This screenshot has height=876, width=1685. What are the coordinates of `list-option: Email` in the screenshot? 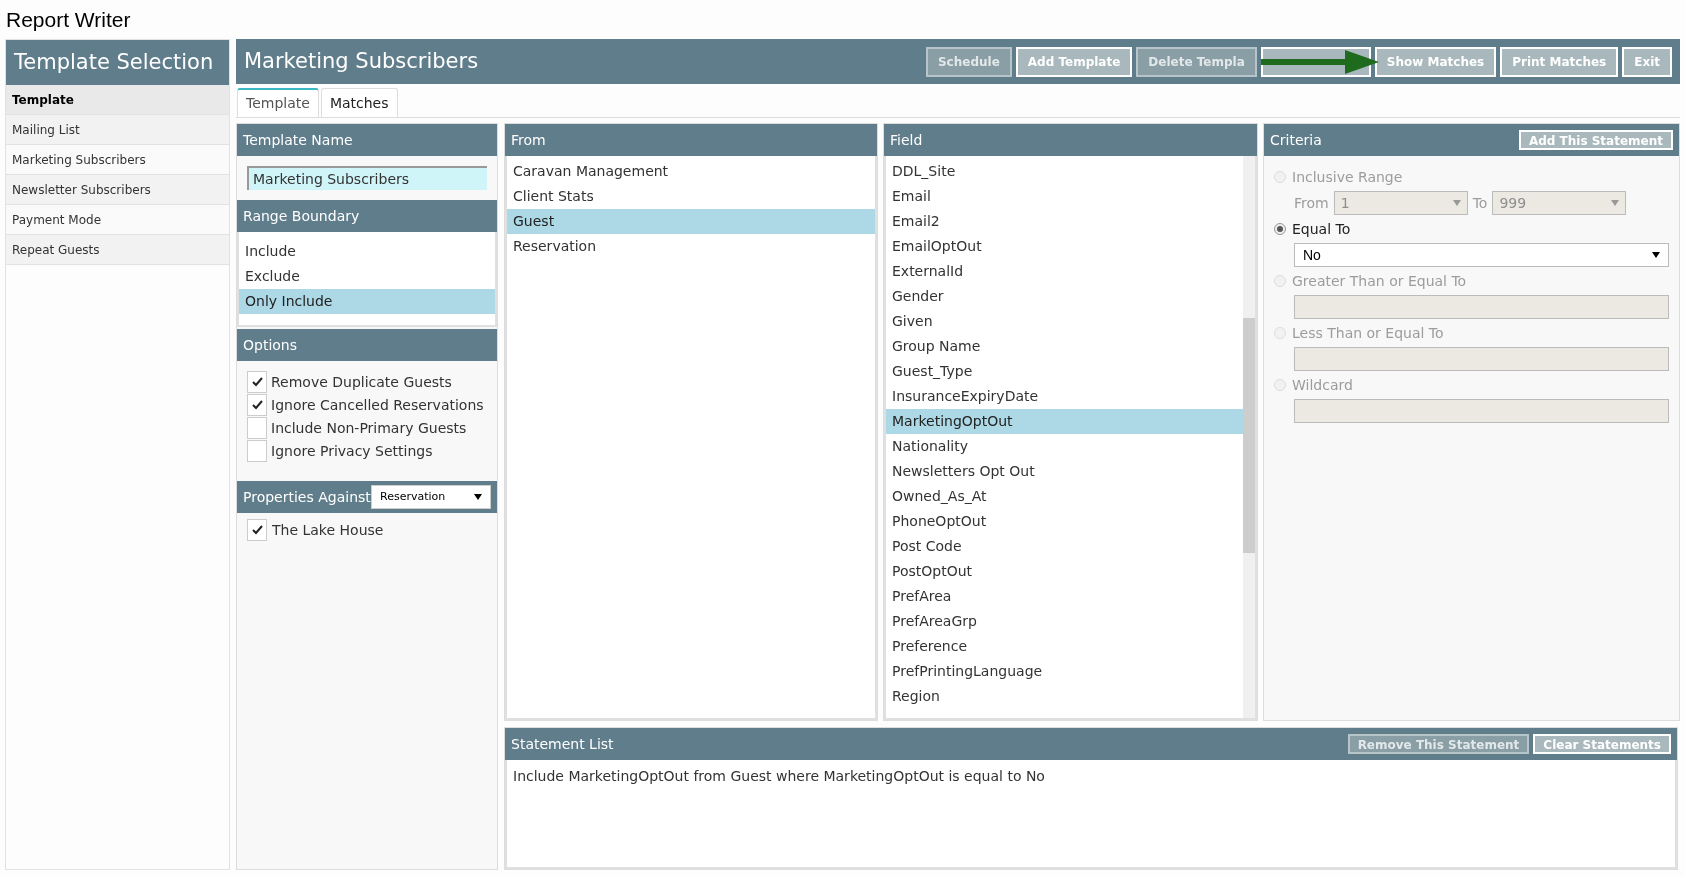 It's located at (1064, 196).